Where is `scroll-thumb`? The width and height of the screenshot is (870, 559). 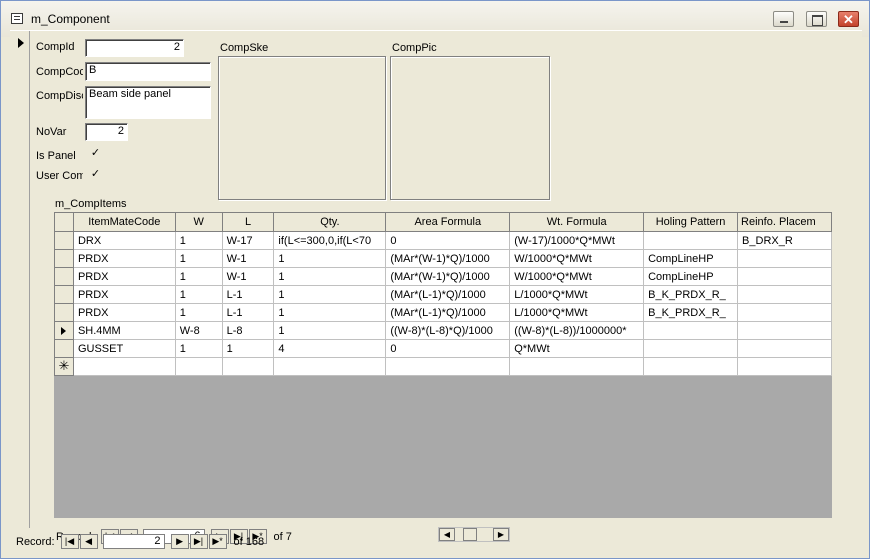
scroll-thumb is located at coordinates (470, 534).